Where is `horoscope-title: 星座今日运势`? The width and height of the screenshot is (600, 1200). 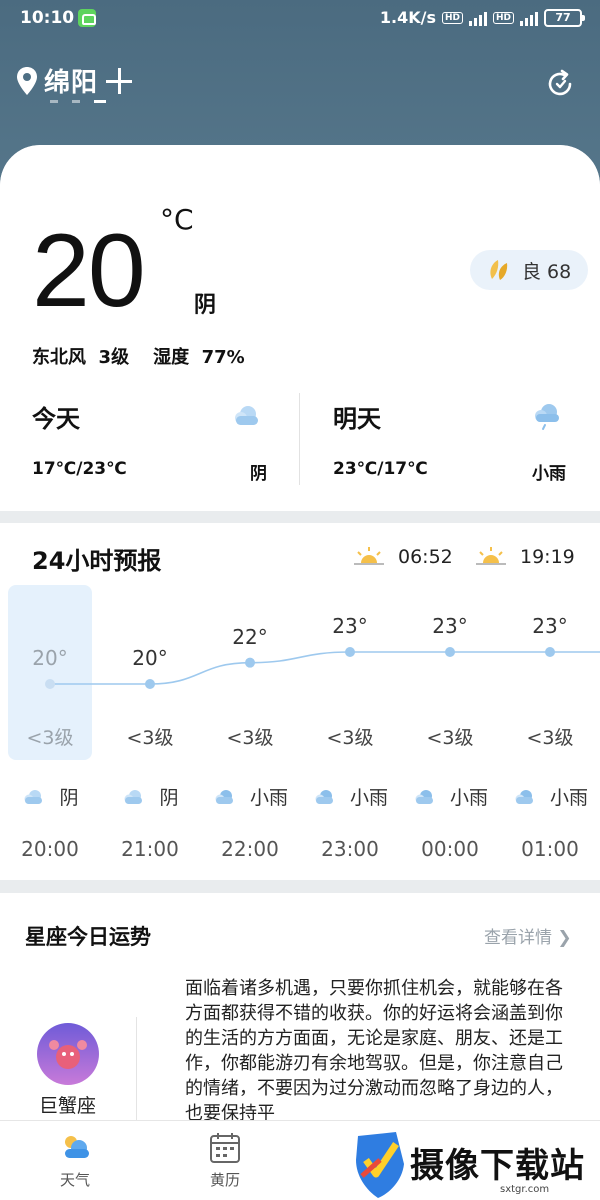
horoscope-title: 星座今日运势 is located at coordinates (88, 937).